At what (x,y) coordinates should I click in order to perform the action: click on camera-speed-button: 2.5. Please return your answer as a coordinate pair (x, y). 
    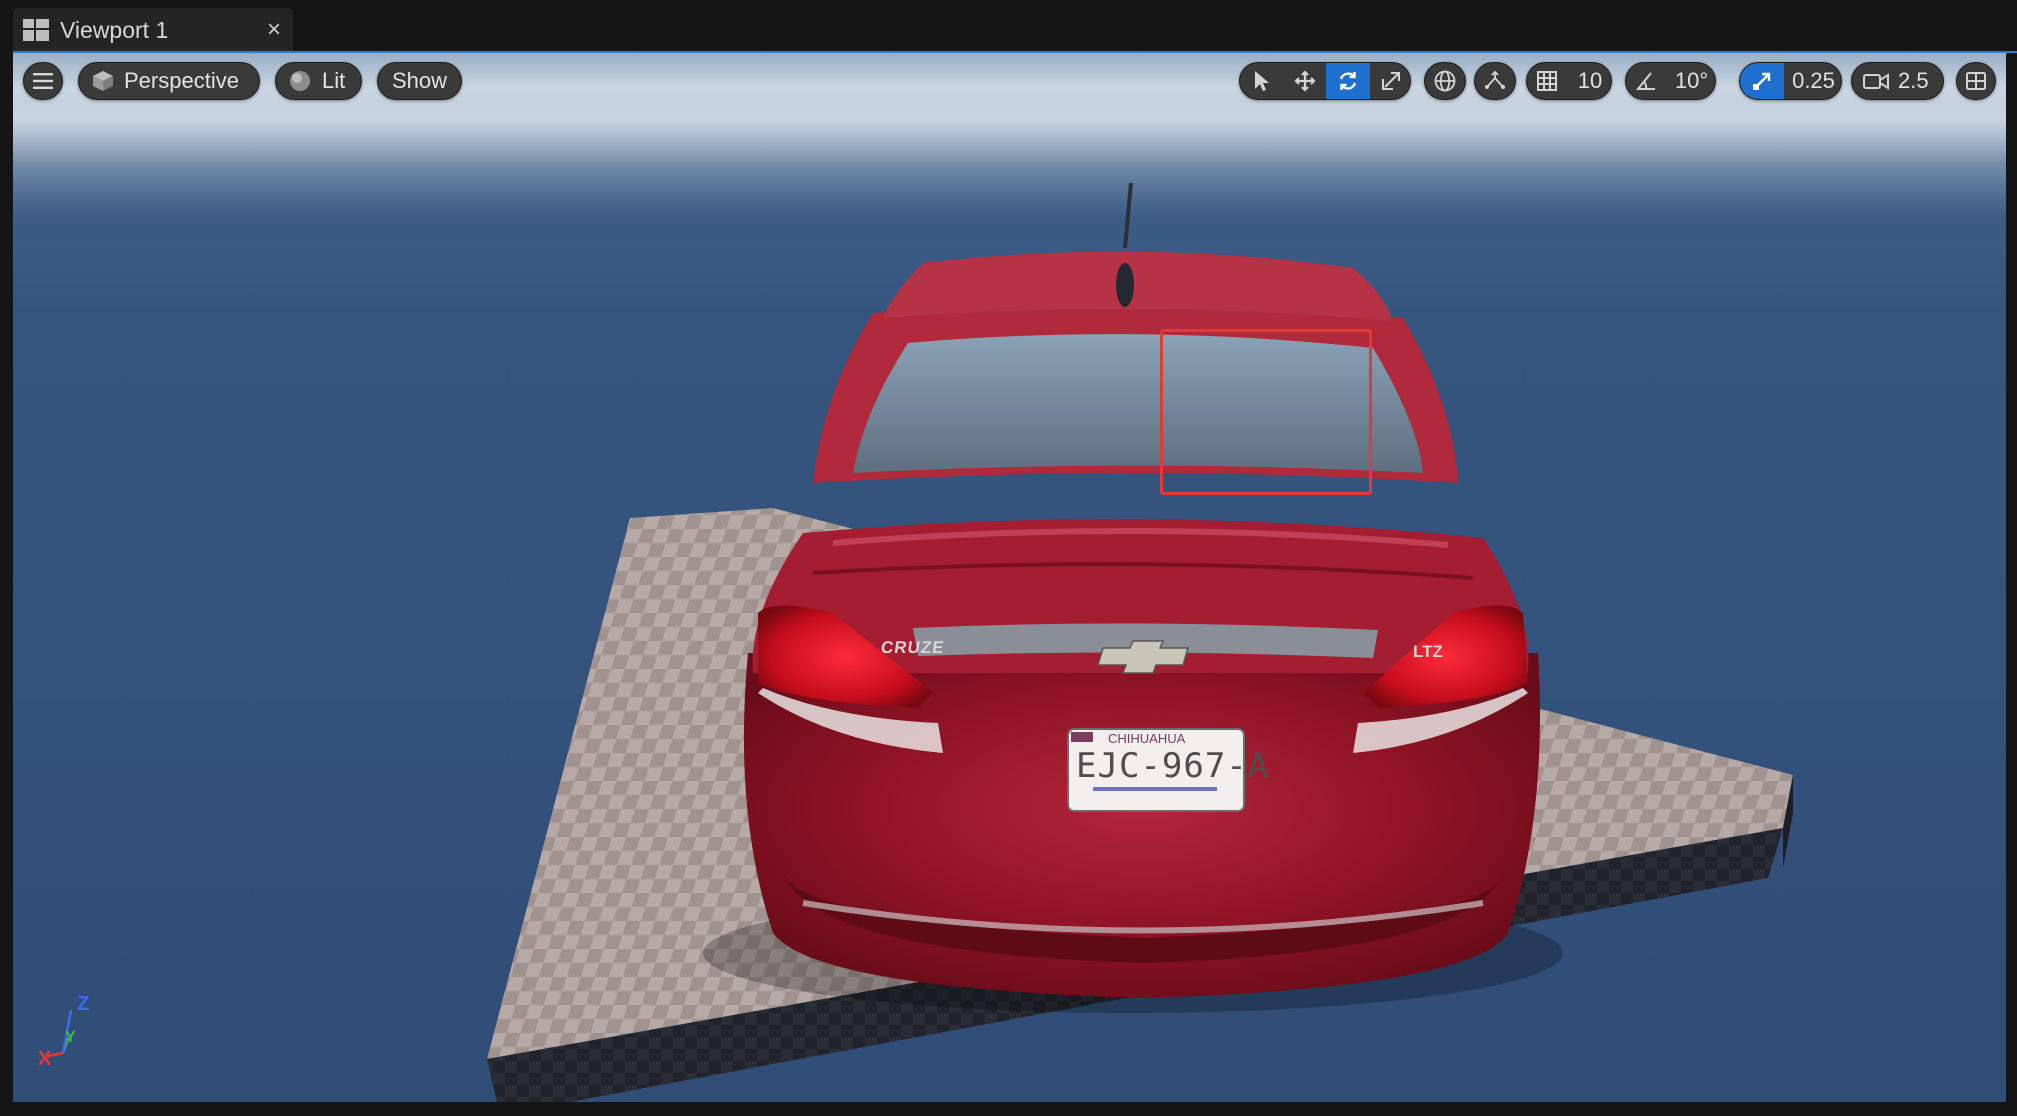
    Looking at the image, I should click on (1897, 81).